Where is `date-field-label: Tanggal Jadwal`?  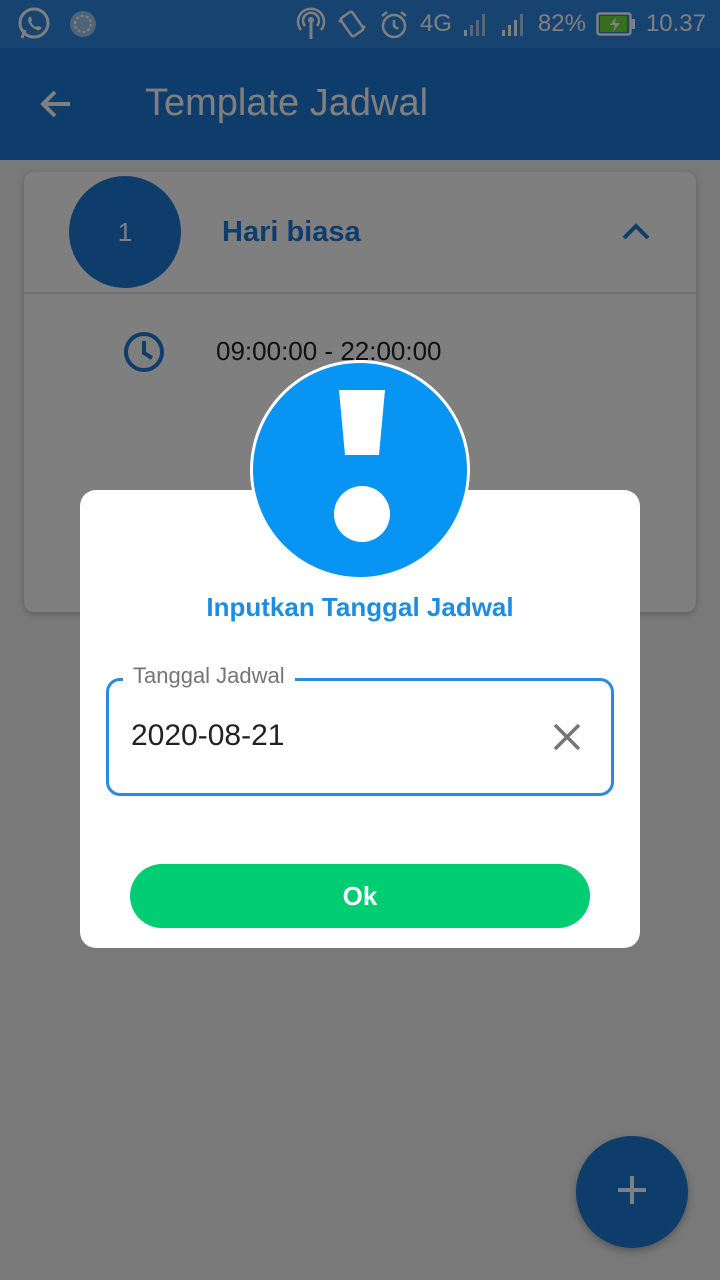
date-field-label: Tanggal Jadwal is located at coordinates (209, 676).